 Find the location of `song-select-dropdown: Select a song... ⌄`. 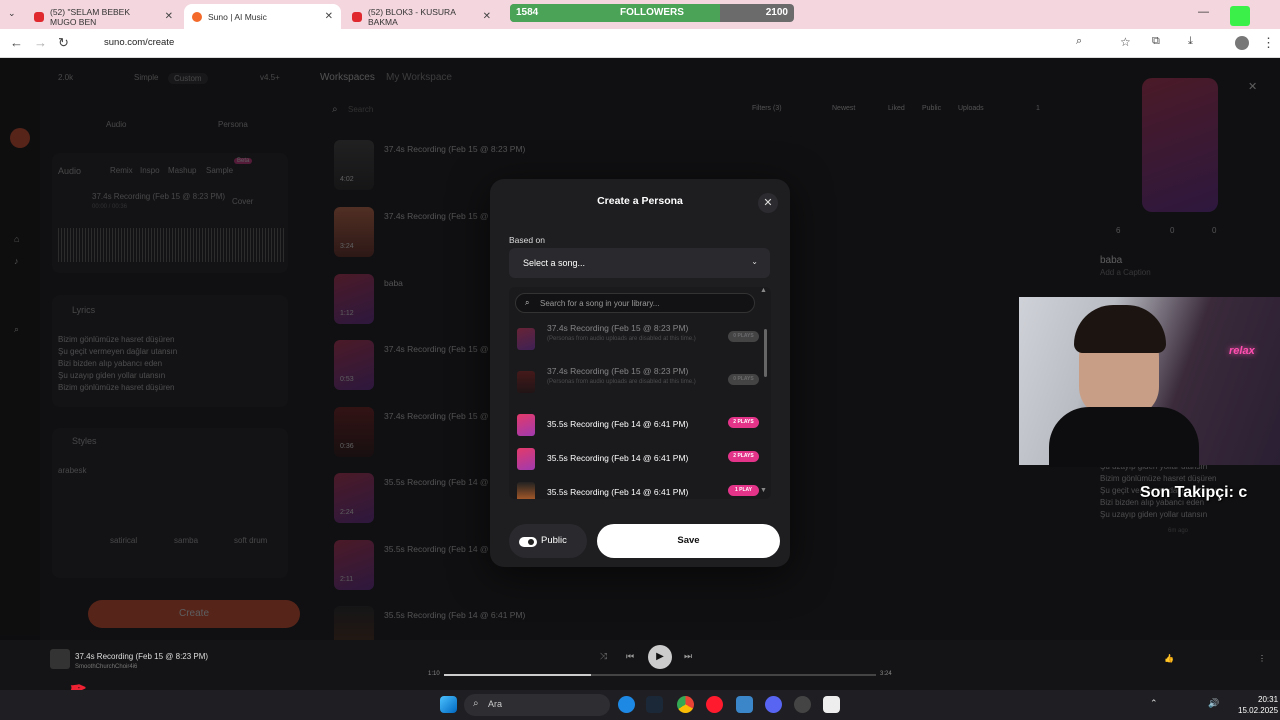

song-select-dropdown: Select a song... ⌄ is located at coordinates (639, 263).